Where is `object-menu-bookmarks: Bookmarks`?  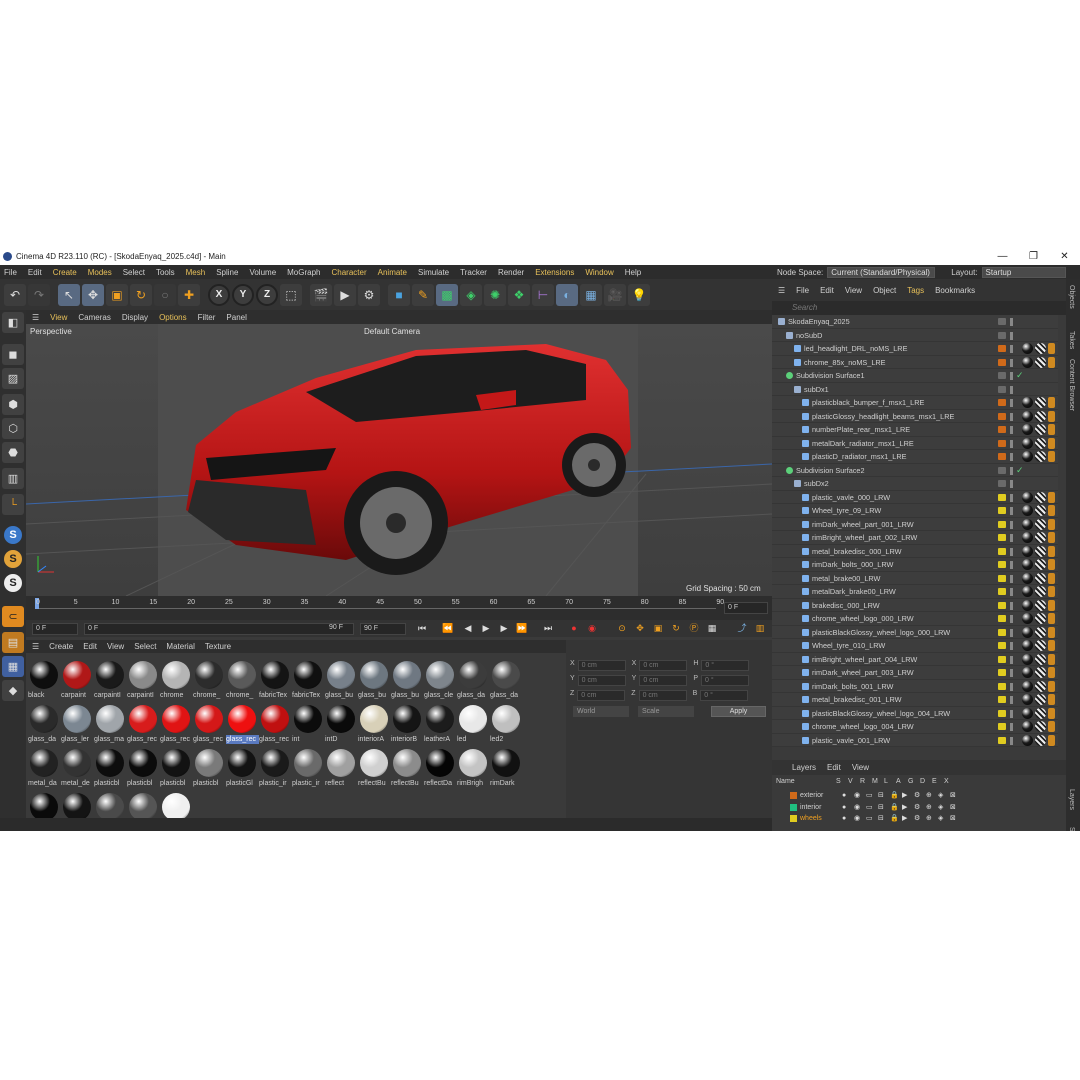 object-menu-bookmarks: Bookmarks is located at coordinates (955, 290).